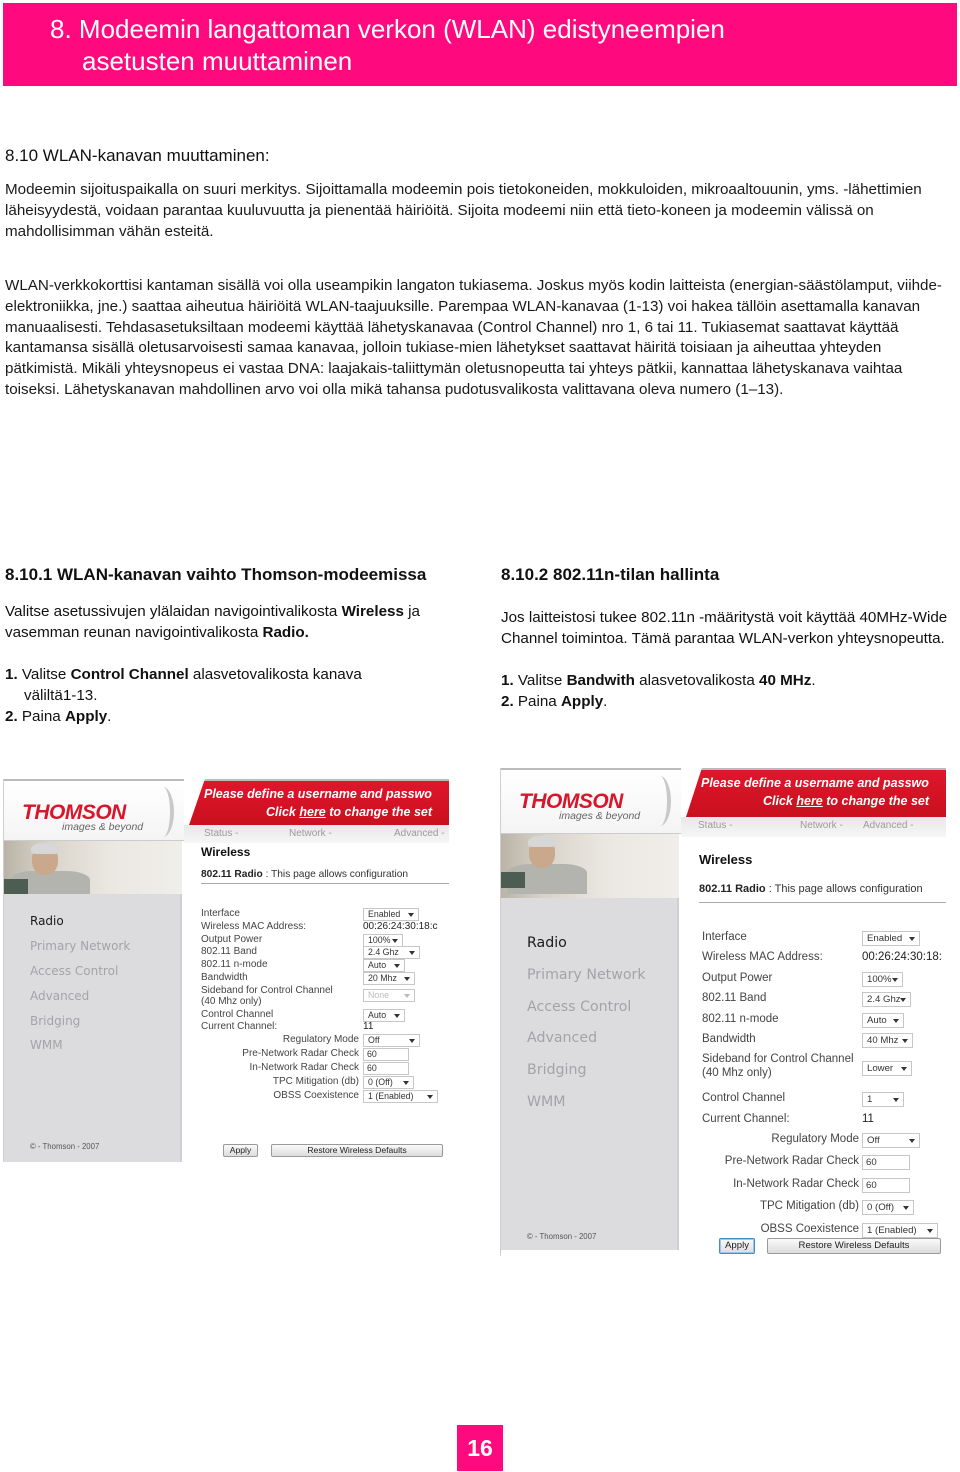 The width and height of the screenshot is (960, 1472). Describe the element at coordinates (785, 680) in the screenshot. I see `bold-40mhz: 40 MHz` at that location.